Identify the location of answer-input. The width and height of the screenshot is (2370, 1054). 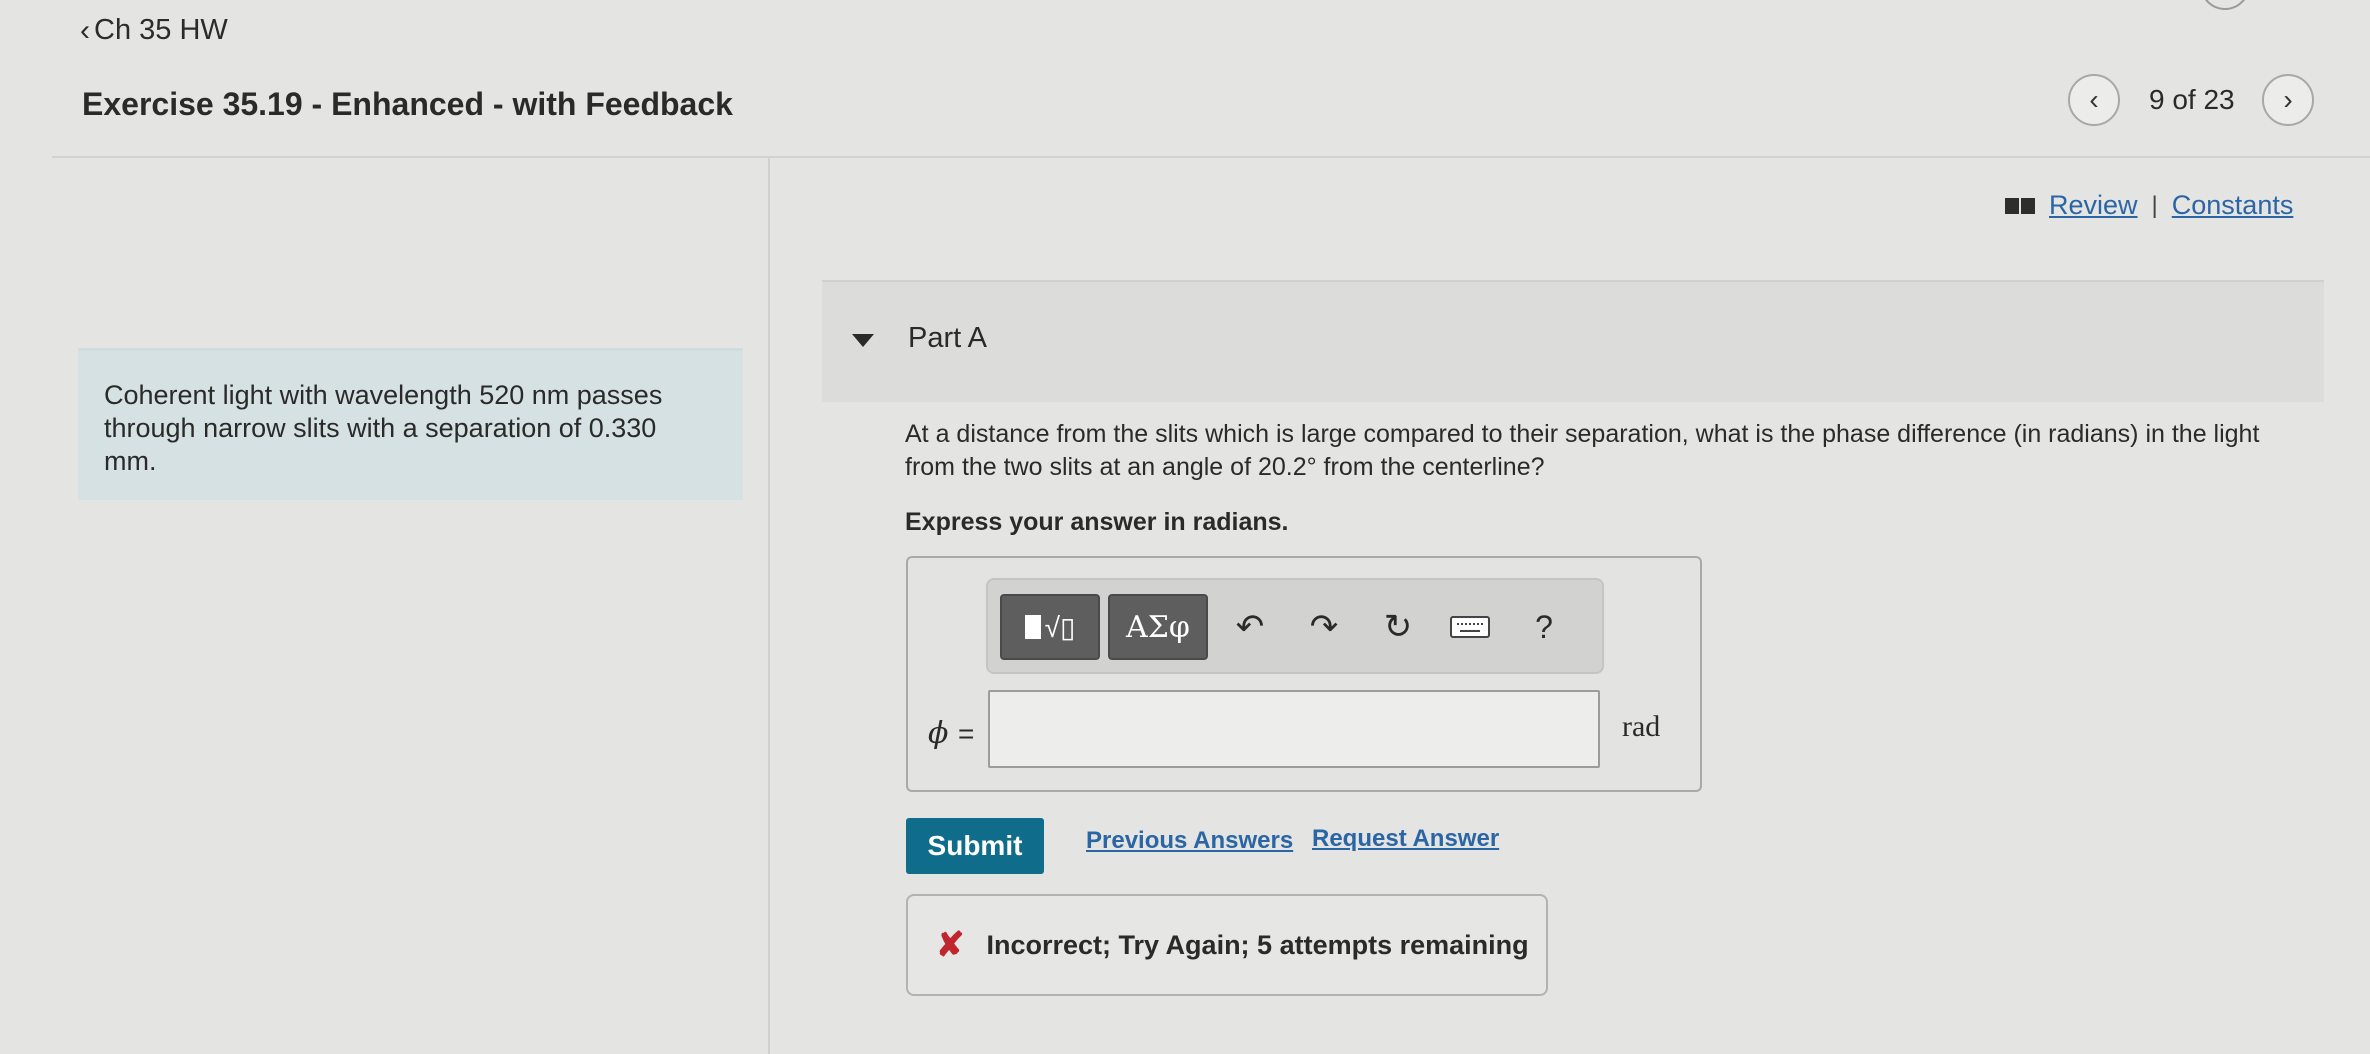
(1294, 729).